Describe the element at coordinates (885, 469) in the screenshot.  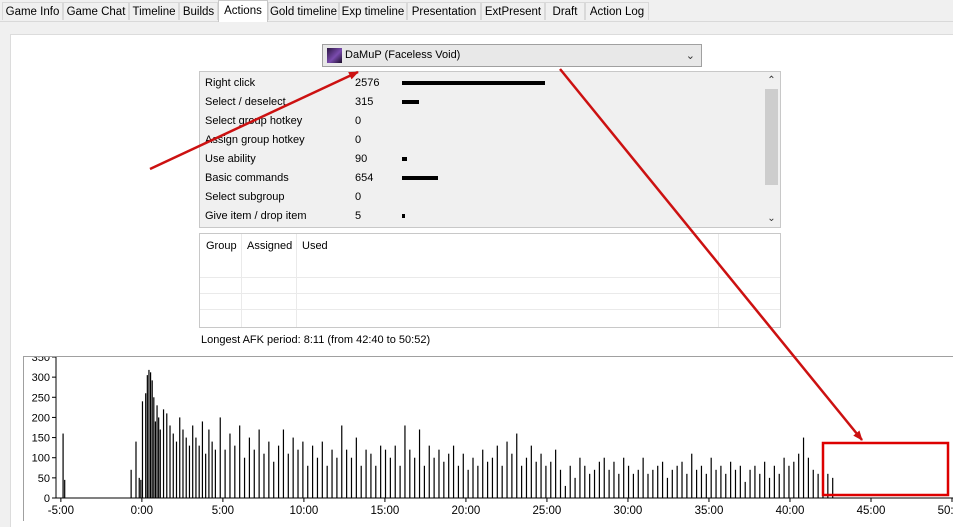
I see `annotation-afk-highlight-box` at that location.